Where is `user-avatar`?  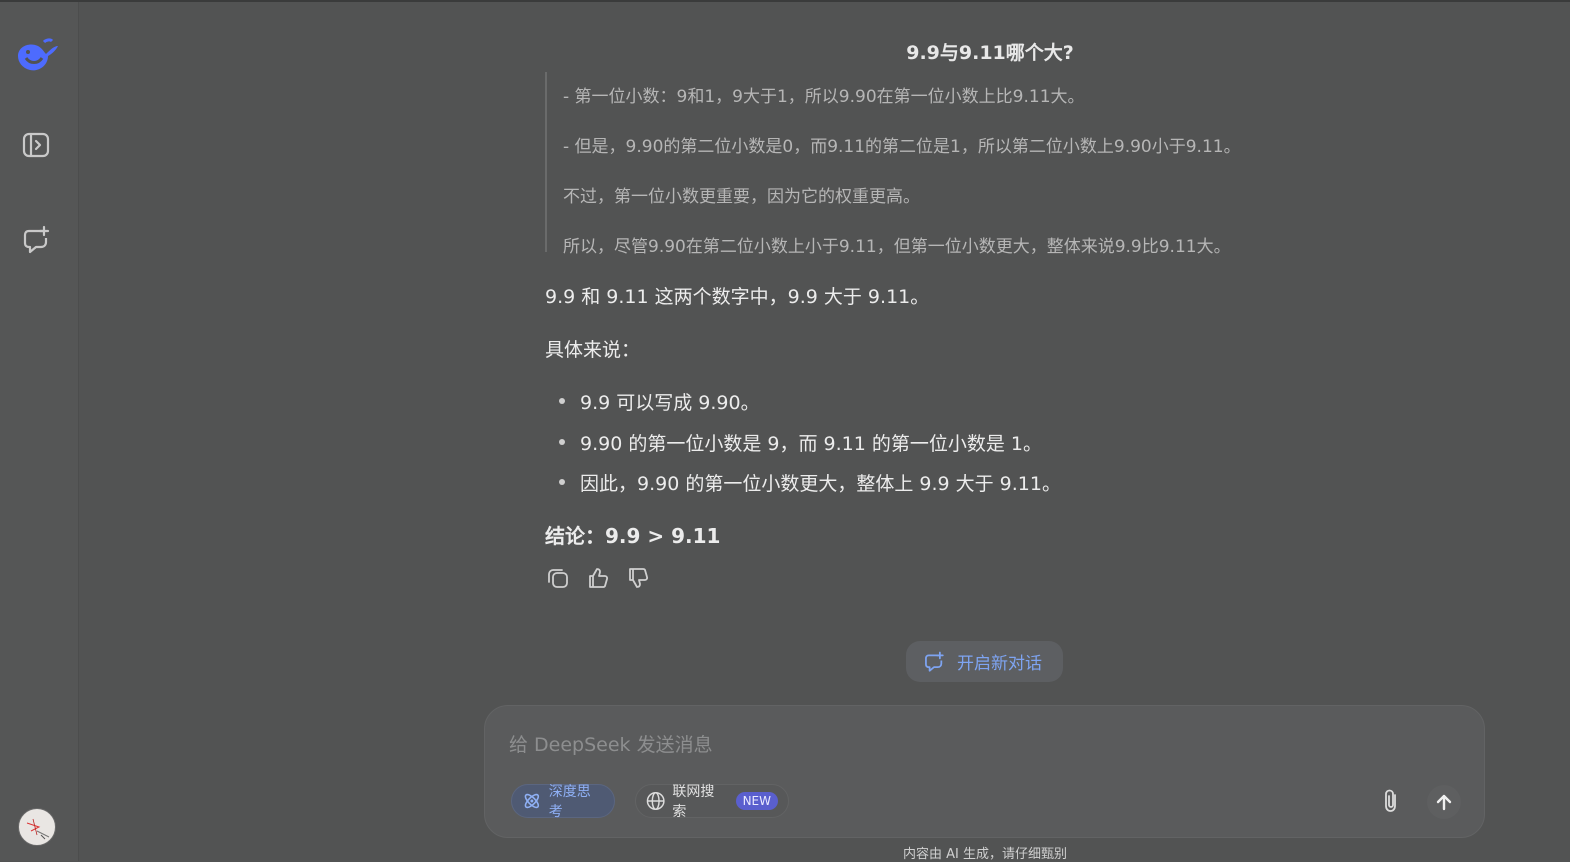 user-avatar is located at coordinates (37, 827).